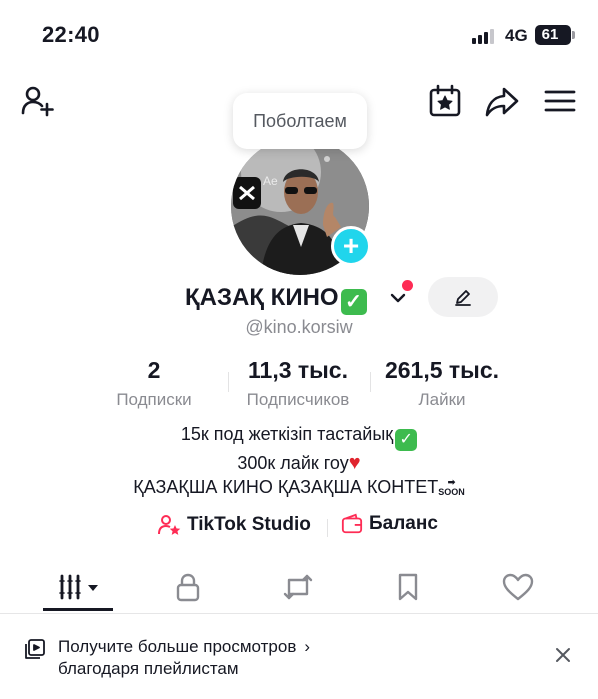 The image size is (598, 699). What do you see at coordinates (327, 159) in the screenshot?
I see `tooltip-pointer` at bounding box center [327, 159].